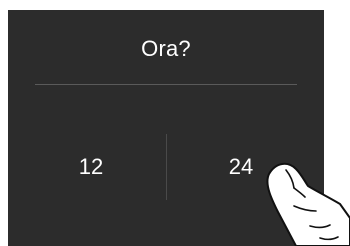  I want to click on option-12-hour: 12, so click(91, 167).